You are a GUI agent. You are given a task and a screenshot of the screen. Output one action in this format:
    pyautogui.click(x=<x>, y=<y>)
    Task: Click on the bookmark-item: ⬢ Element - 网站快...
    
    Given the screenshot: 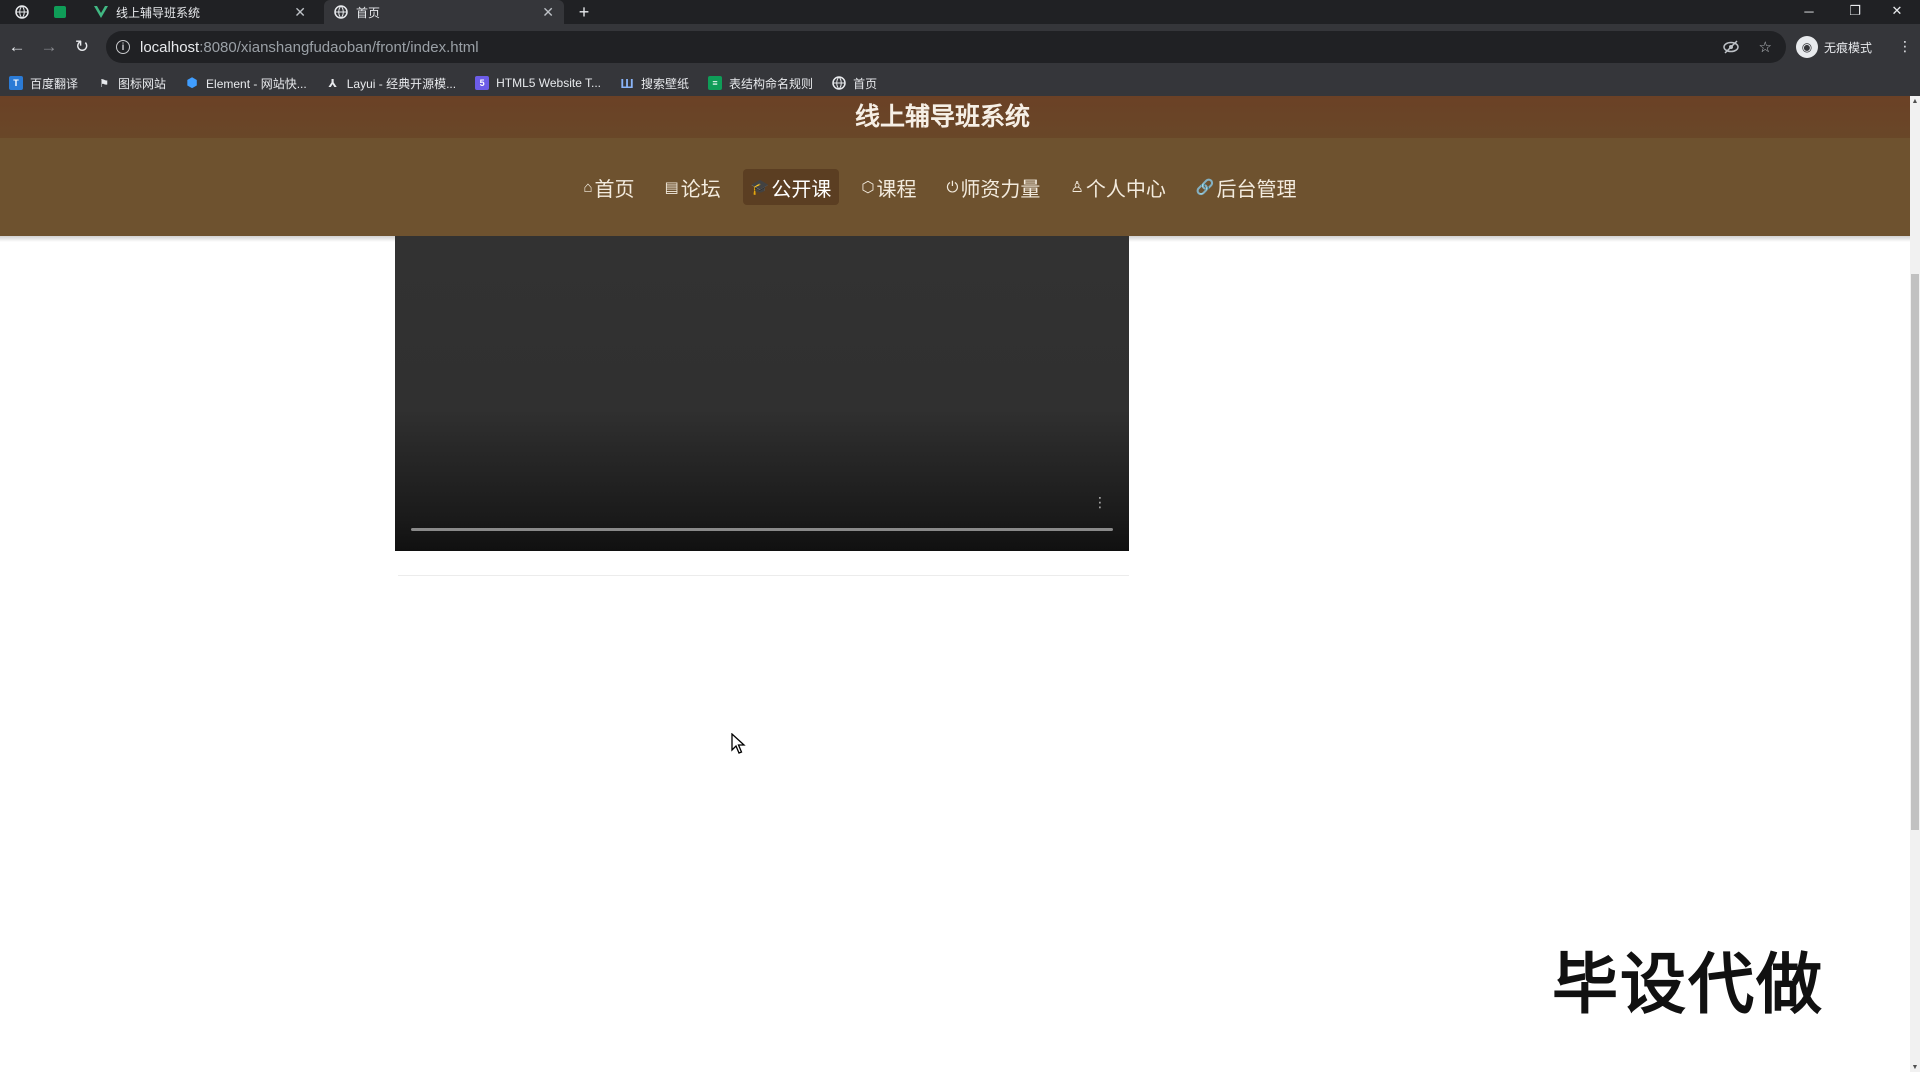 What is the action you would take?
    pyautogui.click(x=246, y=83)
    